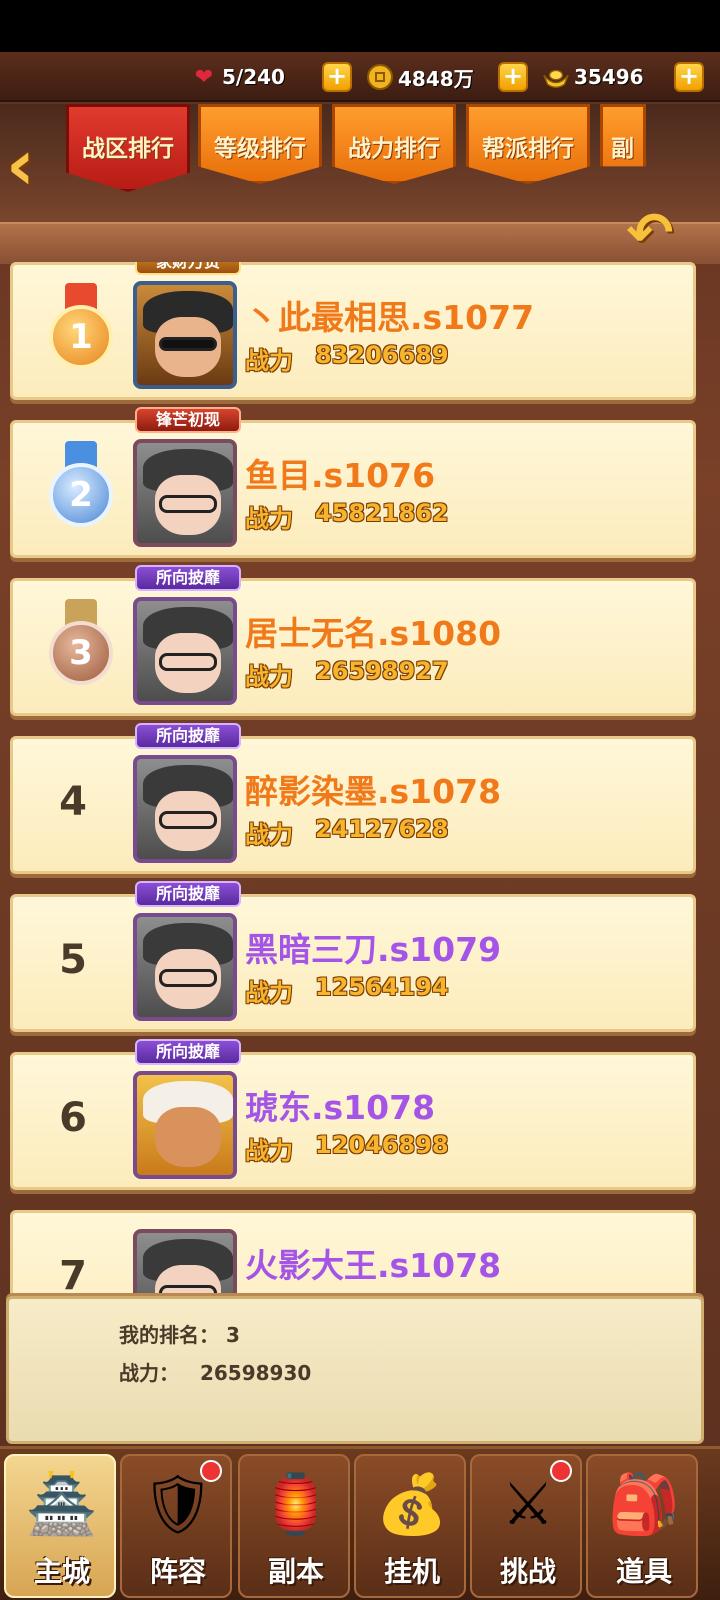  I want to click on add-coins-button: +, so click(513, 77).